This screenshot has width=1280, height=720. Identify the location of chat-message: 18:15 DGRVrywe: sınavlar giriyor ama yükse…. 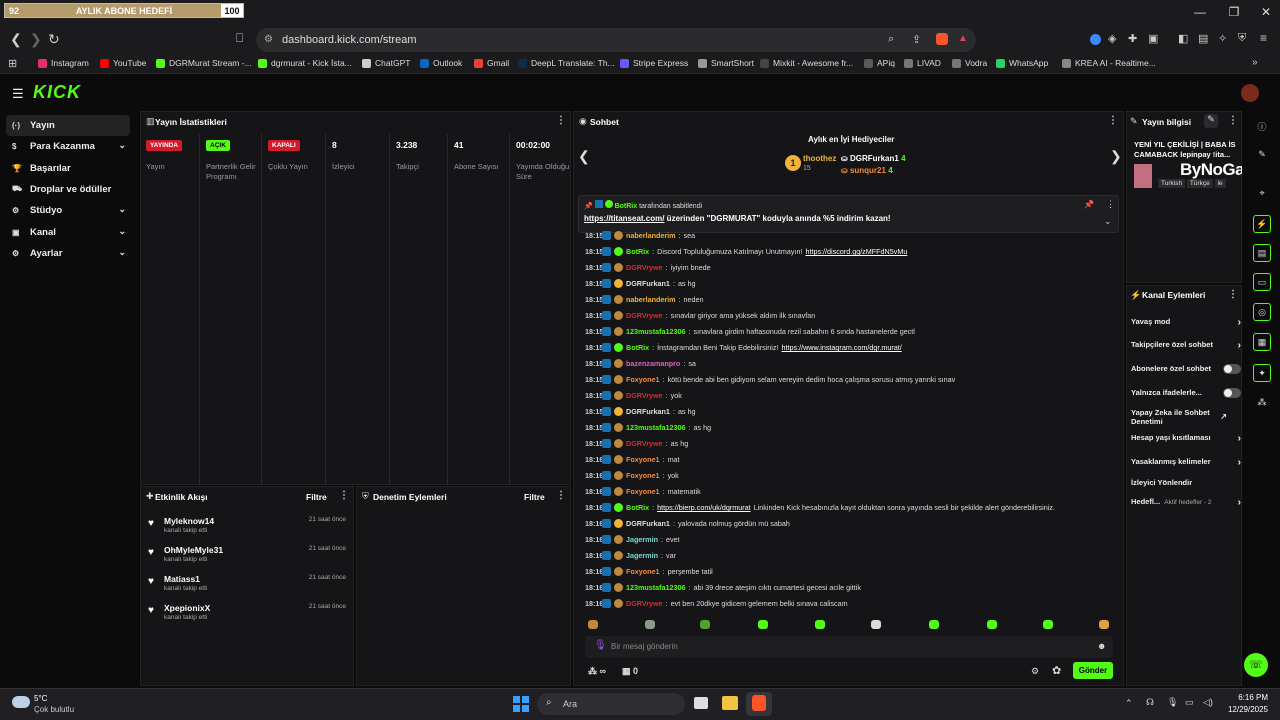
(852, 315).